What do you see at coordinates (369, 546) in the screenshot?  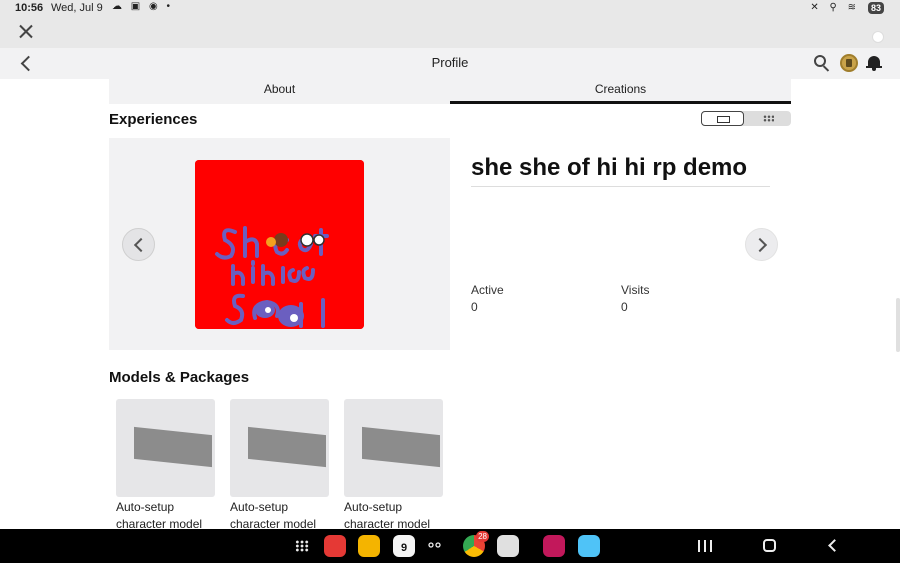 I see `notes-icon` at bounding box center [369, 546].